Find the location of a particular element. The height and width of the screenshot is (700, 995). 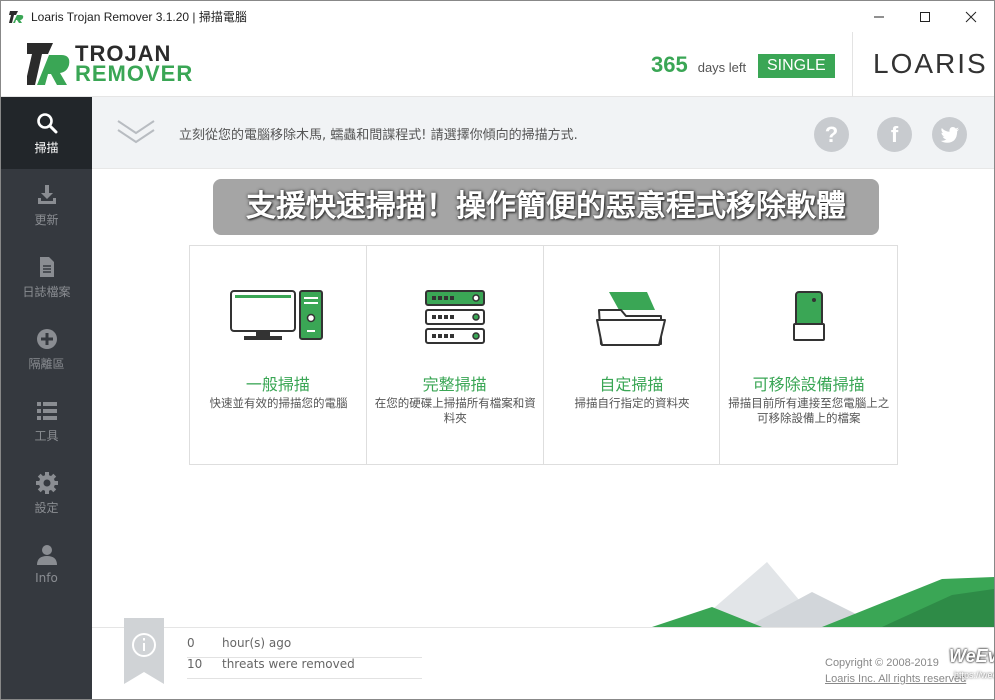

computer-icon is located at coordinates (276, 315).